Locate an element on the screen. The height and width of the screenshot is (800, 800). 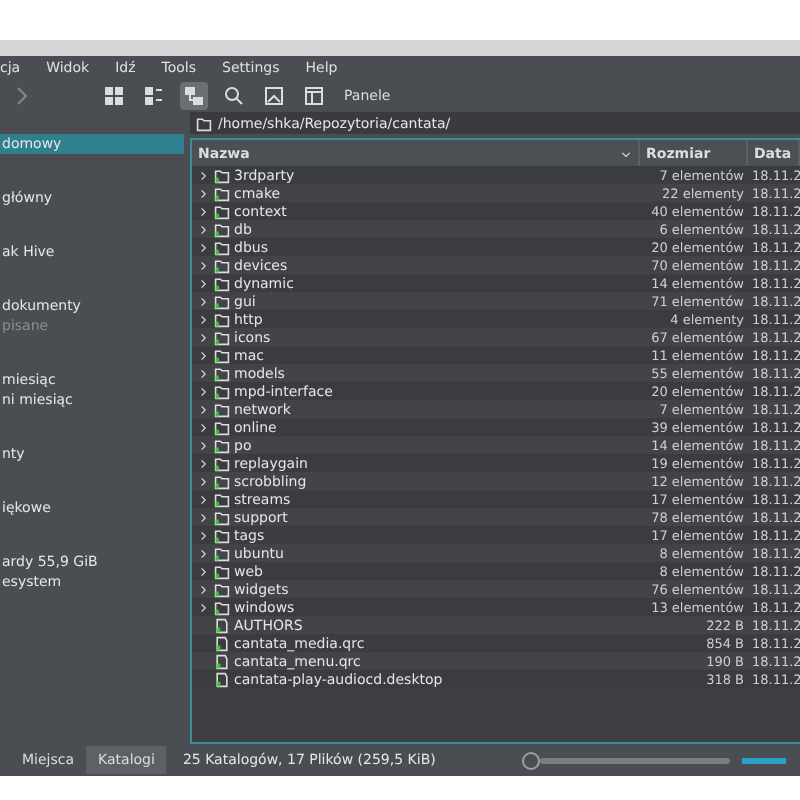
sort-caret-icon is located at coordinates (626, 153).